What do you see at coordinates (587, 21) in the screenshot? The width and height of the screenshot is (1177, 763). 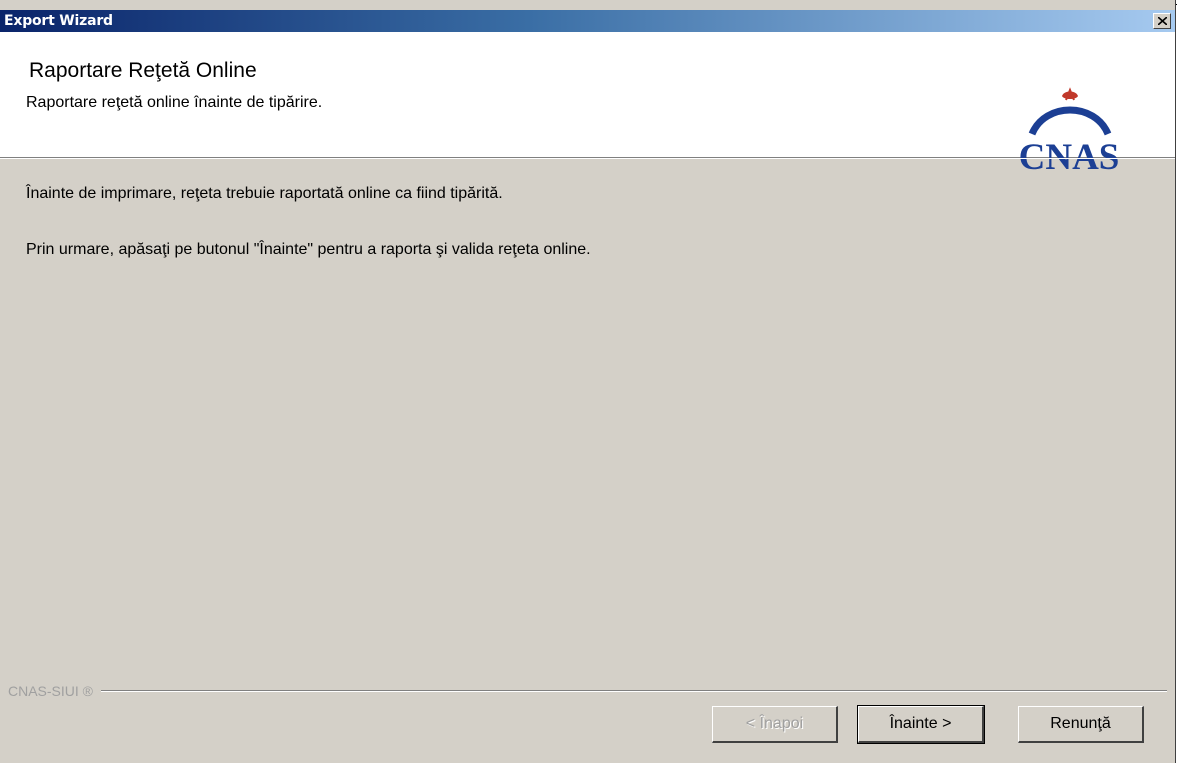 I see `title-bar: Export Wizard` at bounding box center [587, 21].